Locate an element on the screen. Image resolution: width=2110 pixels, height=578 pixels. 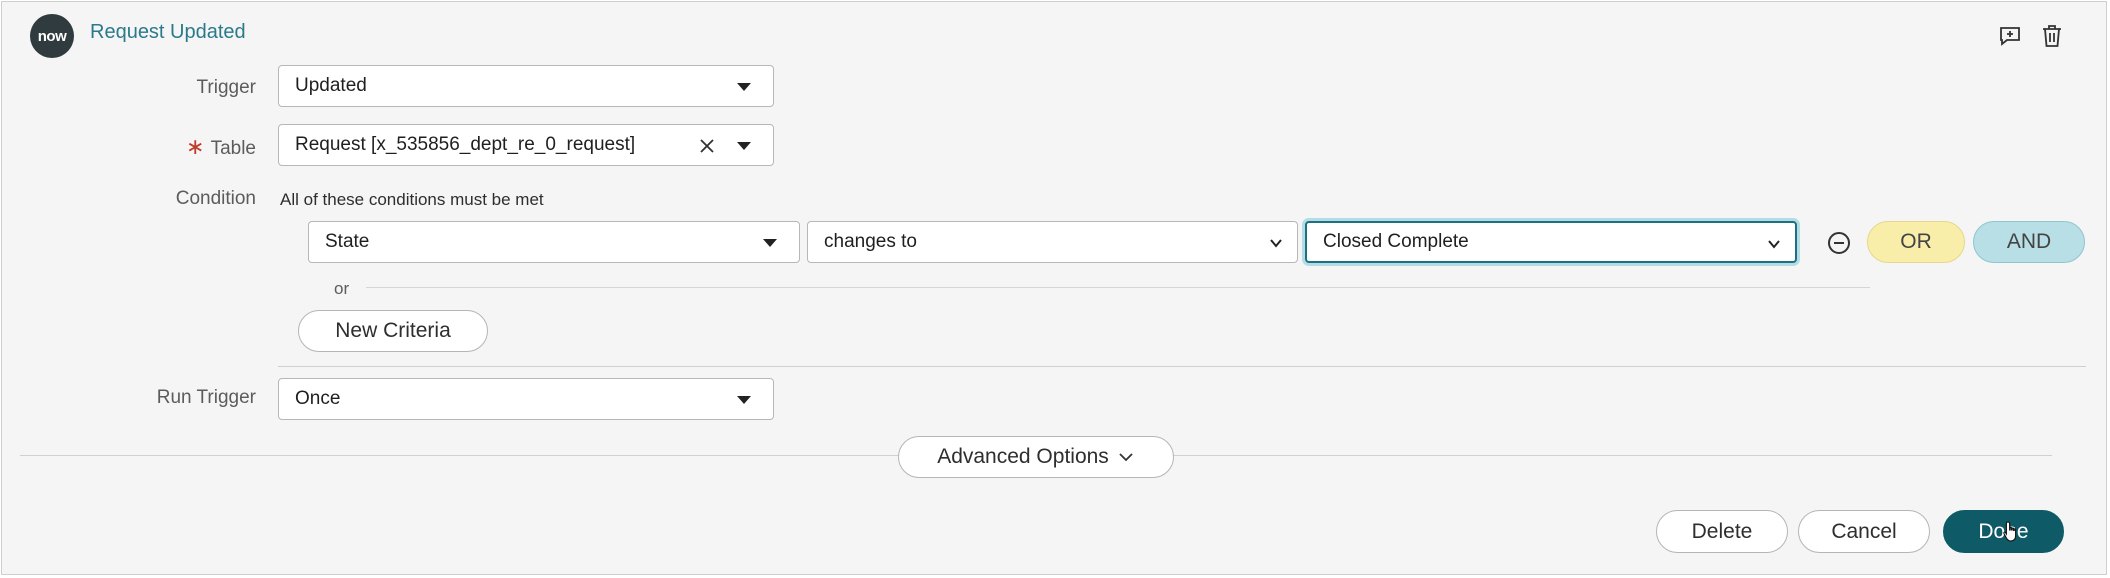
trash-icon is located at coordinates (2052, 36).